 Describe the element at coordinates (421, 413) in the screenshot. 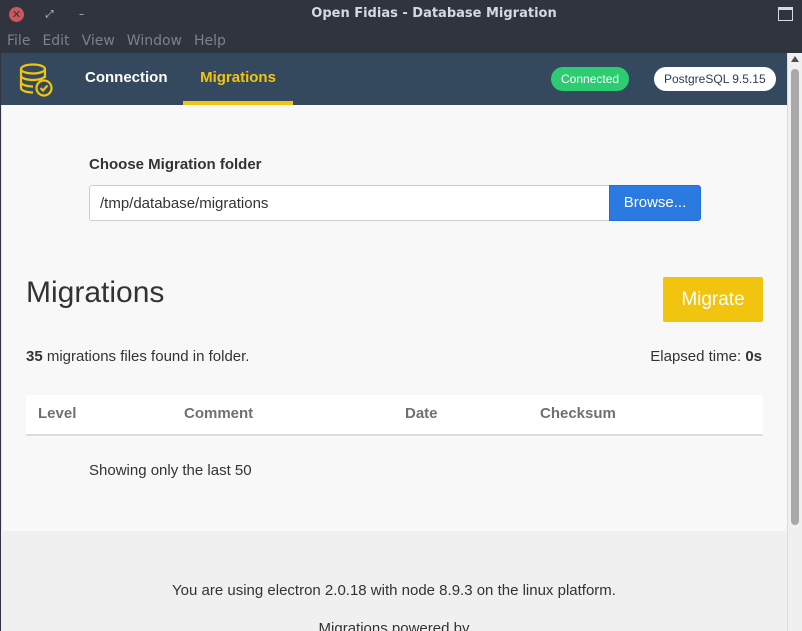

I see `column-header-date: Date` at that location.